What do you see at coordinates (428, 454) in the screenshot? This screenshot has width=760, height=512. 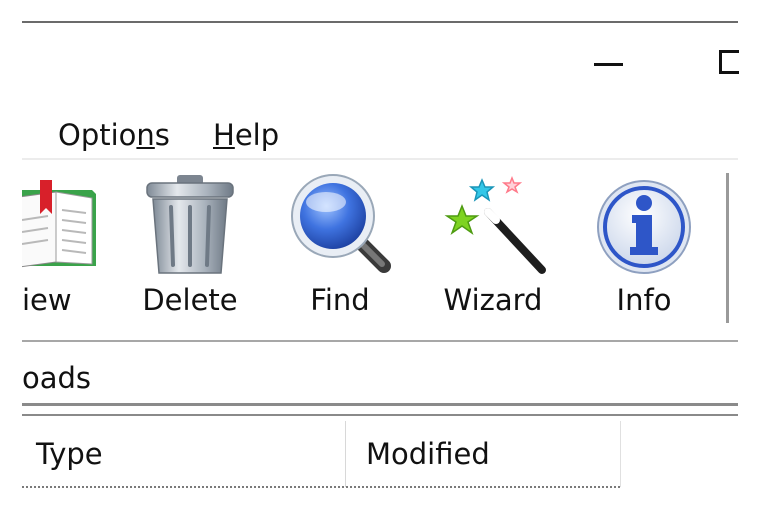 I see `column-header-modified: Modified` at bounding box center [428, 454].